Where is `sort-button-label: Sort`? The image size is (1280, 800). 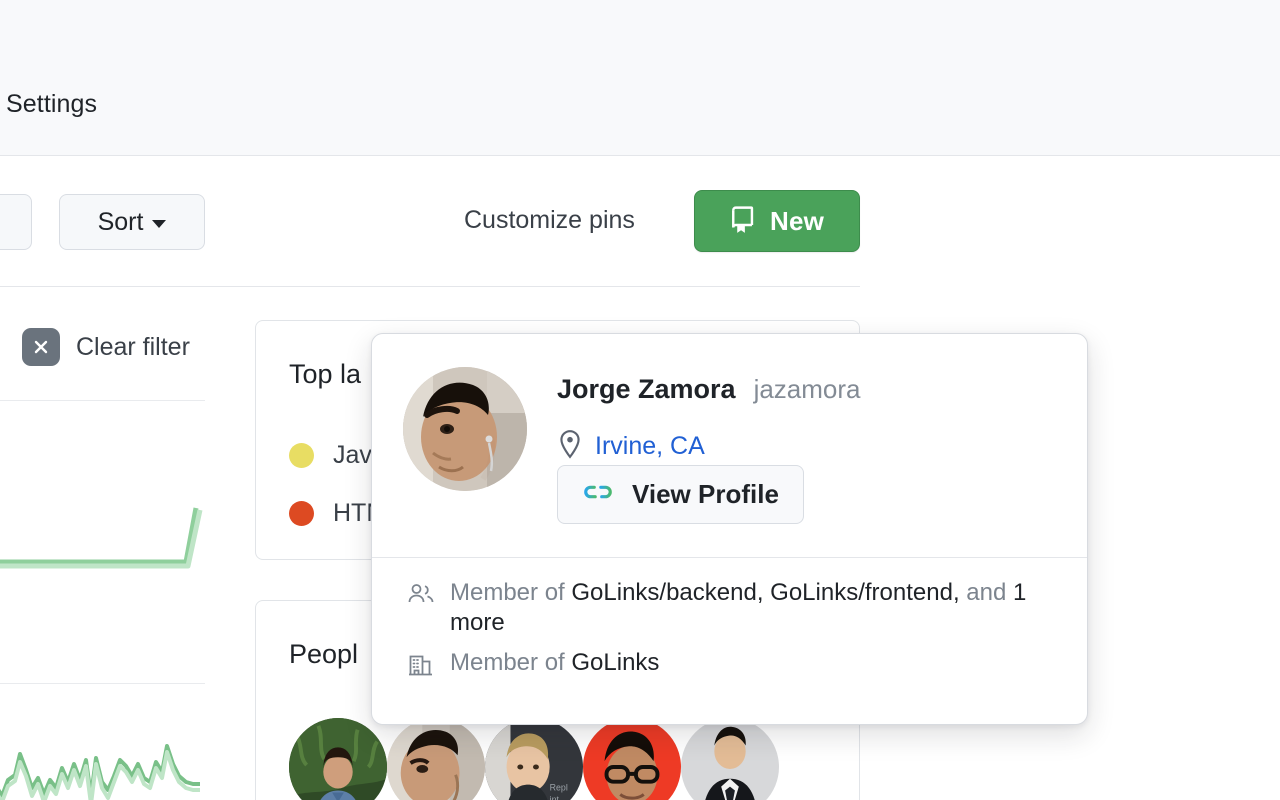
sort-button-label: Sort is located at coordinates (120, 221).